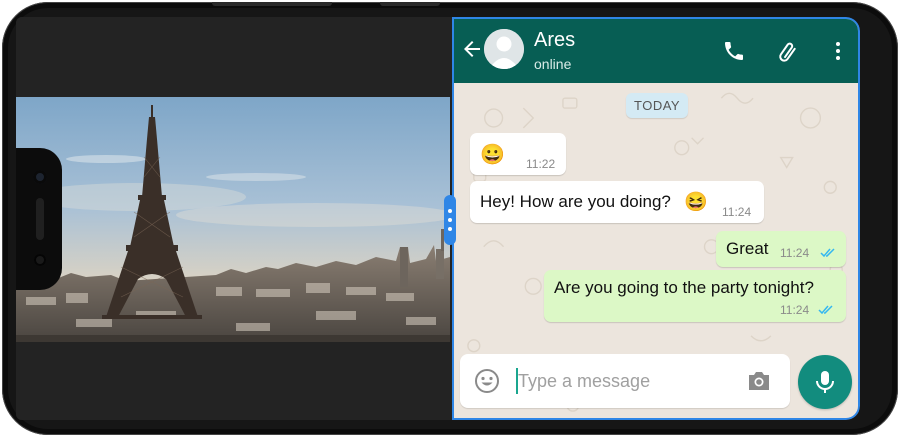 The height and width of the screenshot is (437, 900). What do you see at coordinates (541, 164) in the screenshot?
I see `message-time: 11:22` at bounding box center [541, 164].